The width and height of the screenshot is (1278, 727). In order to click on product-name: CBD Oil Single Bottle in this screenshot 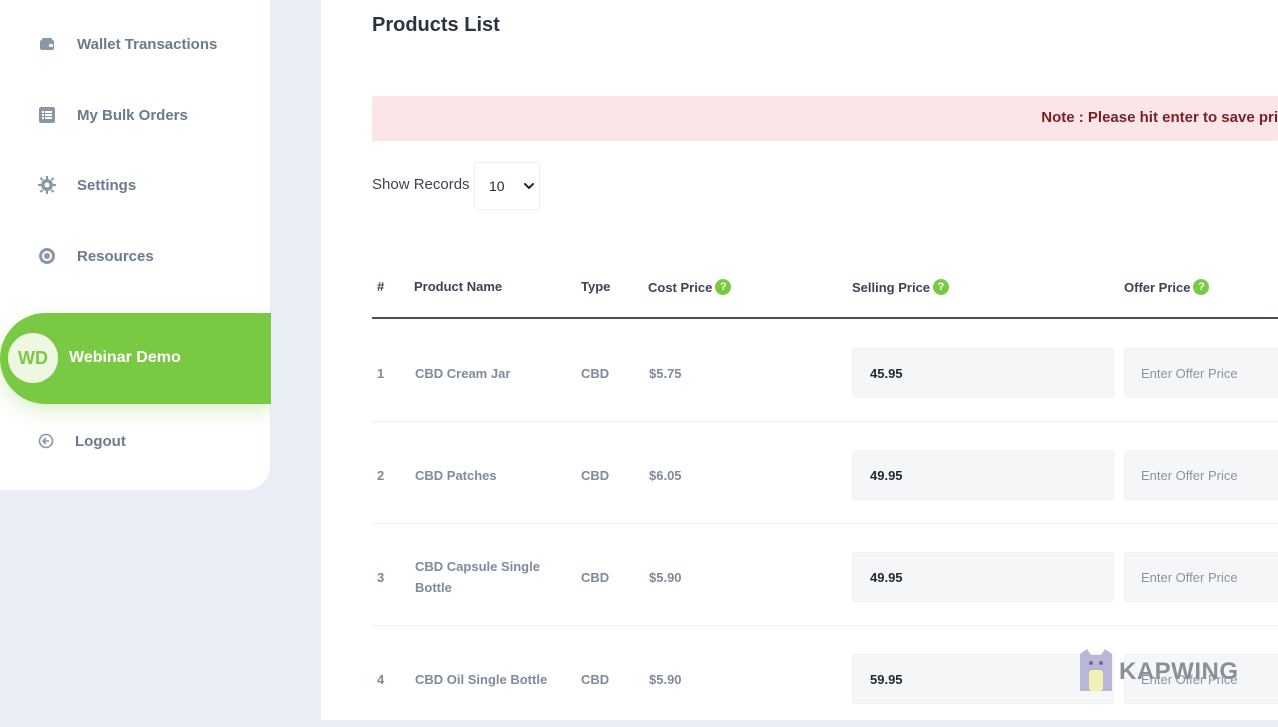, I will do `click(481, 679)`.